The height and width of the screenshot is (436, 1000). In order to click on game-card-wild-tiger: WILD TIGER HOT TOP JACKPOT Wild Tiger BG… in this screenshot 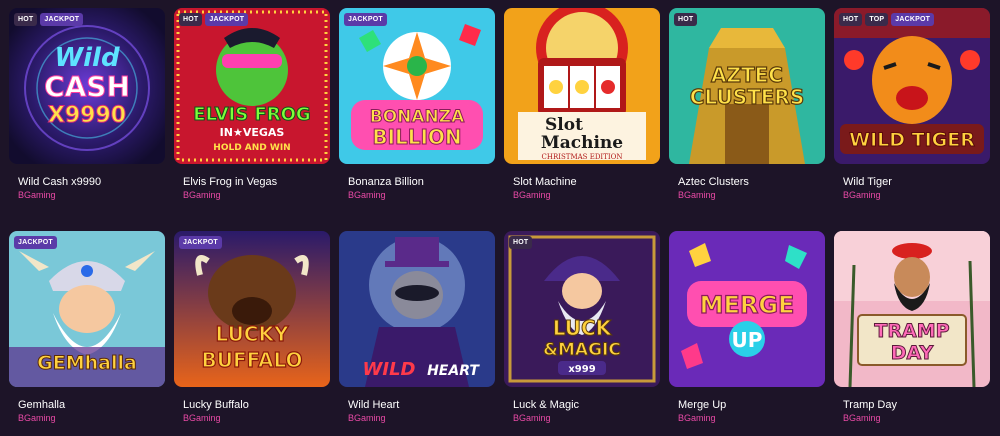, I will do `click(912, 110)`.